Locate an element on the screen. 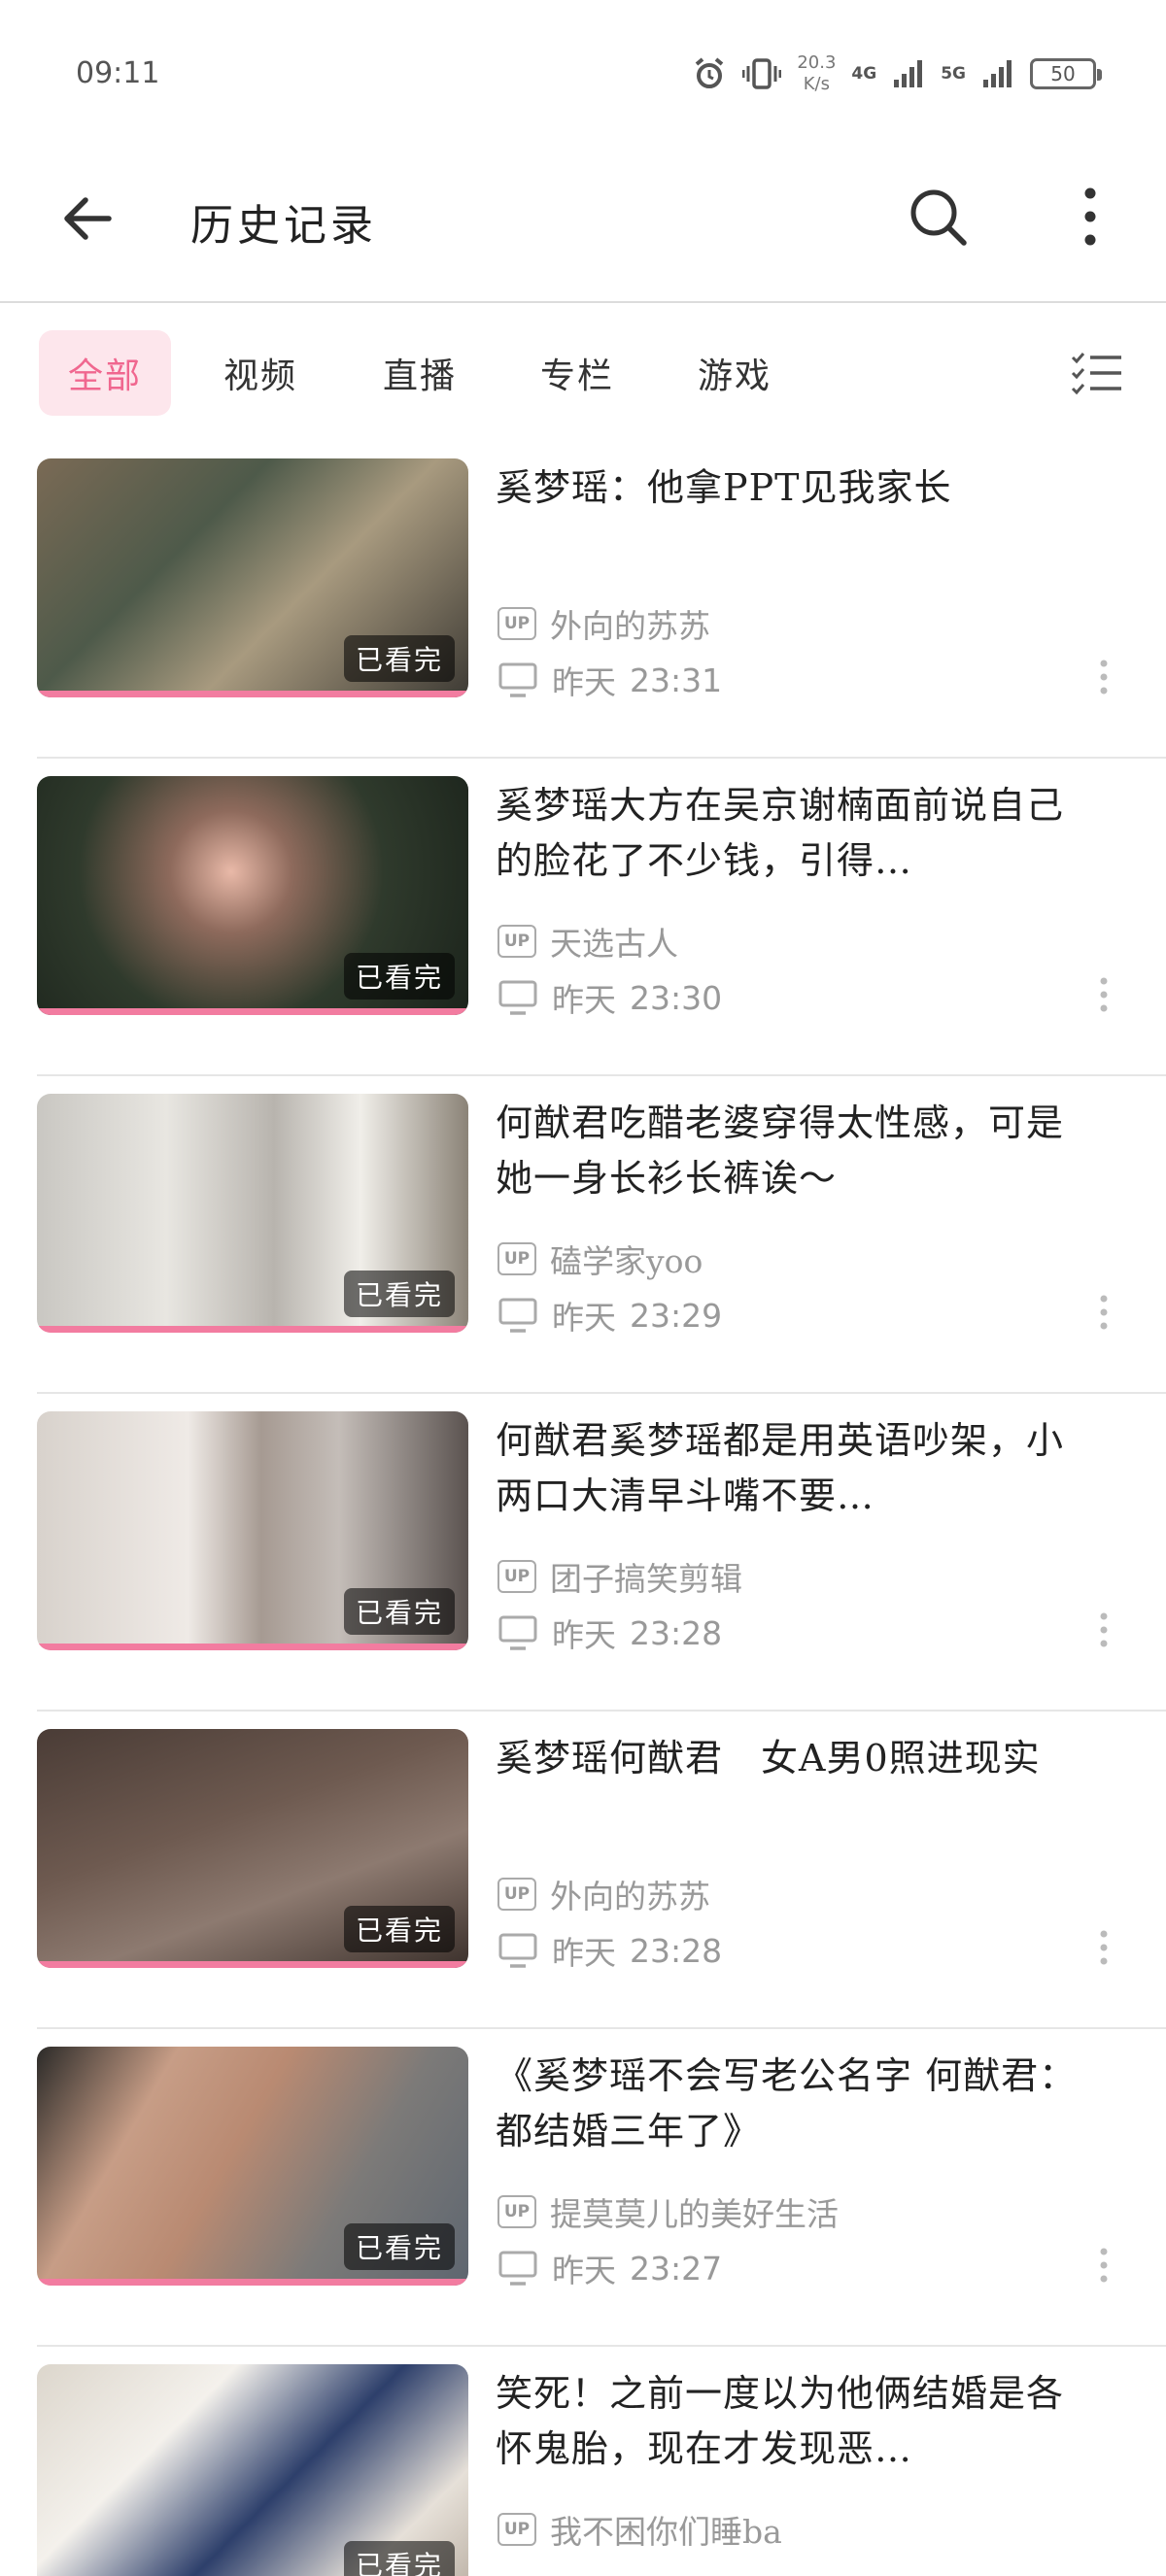 Image resolution: width=1166 pixels, height=2576 pixels. uploader-row: UP 天选古人 is located at coordinates (587, 941).